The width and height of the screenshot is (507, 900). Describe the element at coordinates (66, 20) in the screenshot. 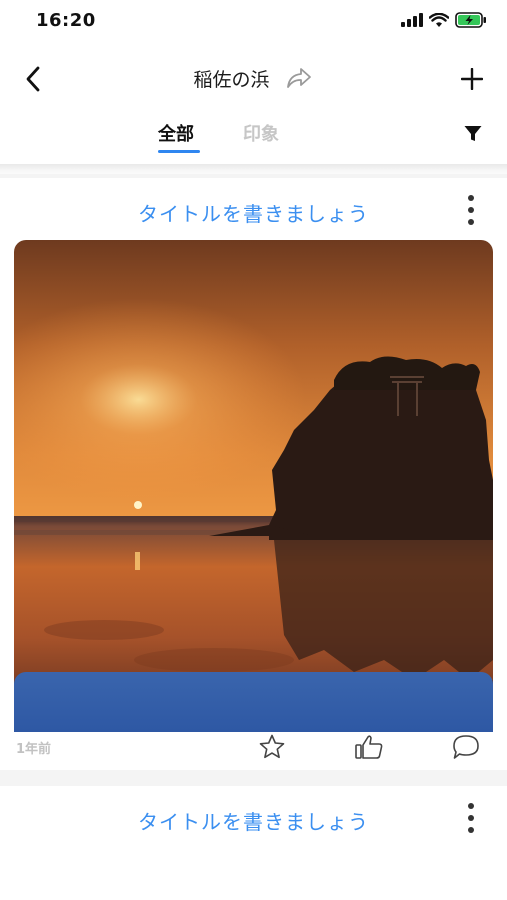

I see `status-time: 16:20` at that location.